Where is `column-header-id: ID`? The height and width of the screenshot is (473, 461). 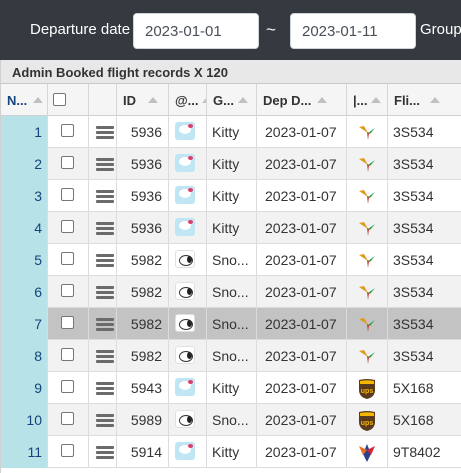
column-header-id: ID is located at coordinates (143, 100).